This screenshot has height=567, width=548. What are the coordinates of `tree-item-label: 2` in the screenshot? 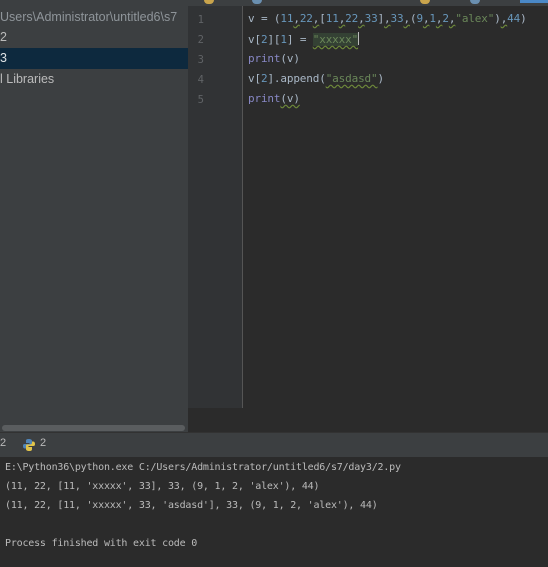 It's located at (3, 37).